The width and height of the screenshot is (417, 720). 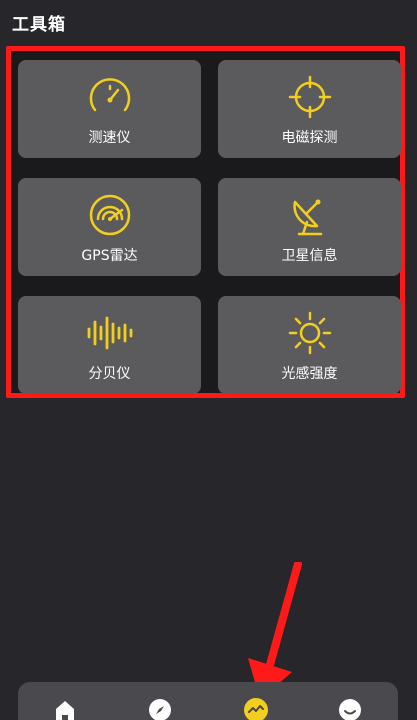 I want to click on tool-tile-electromagnetic: 电磁探测, so click(x=309, y=109).